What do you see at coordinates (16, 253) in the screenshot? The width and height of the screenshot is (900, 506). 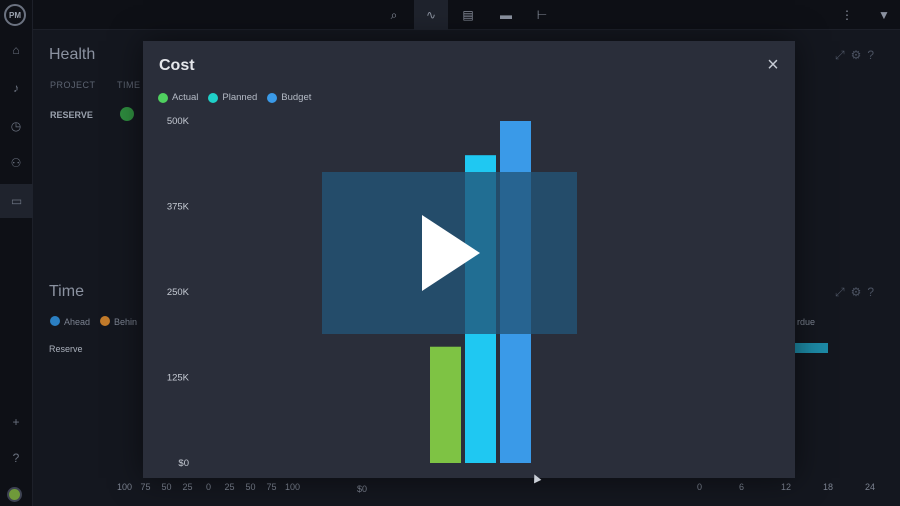 I see `left-rail: PM ⌂ ♪ ◷ ⚇ ▭ + ?` at bounding box center [16, 253].